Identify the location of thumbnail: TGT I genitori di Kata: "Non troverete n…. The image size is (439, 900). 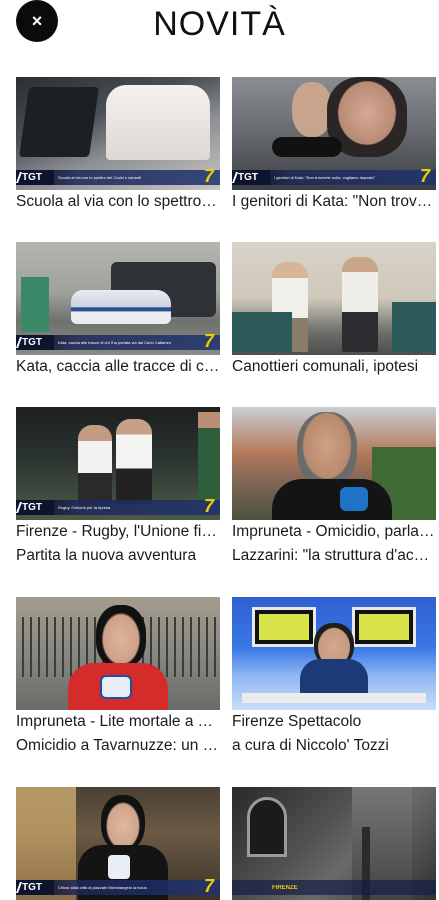
(334, 133).